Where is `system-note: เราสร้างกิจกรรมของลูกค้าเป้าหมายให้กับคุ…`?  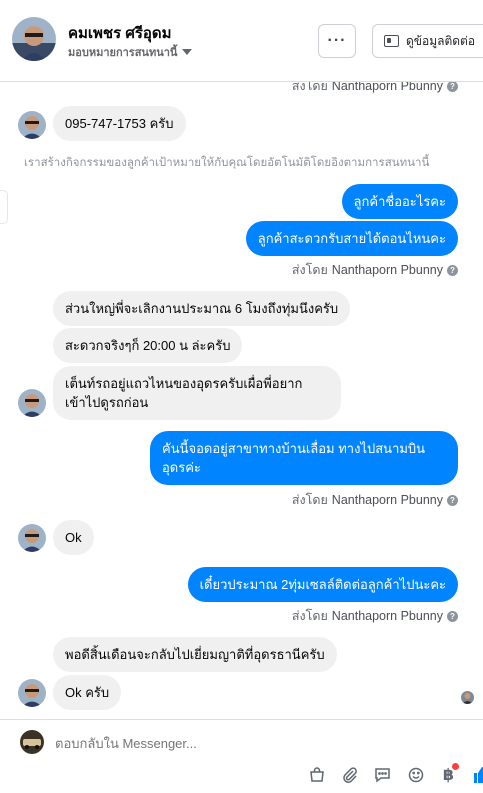
system-note: เราสร้างกิจกรรมของลูกค้าเป้าหมายให้กับคุ… is located at coordinates (227, 163).